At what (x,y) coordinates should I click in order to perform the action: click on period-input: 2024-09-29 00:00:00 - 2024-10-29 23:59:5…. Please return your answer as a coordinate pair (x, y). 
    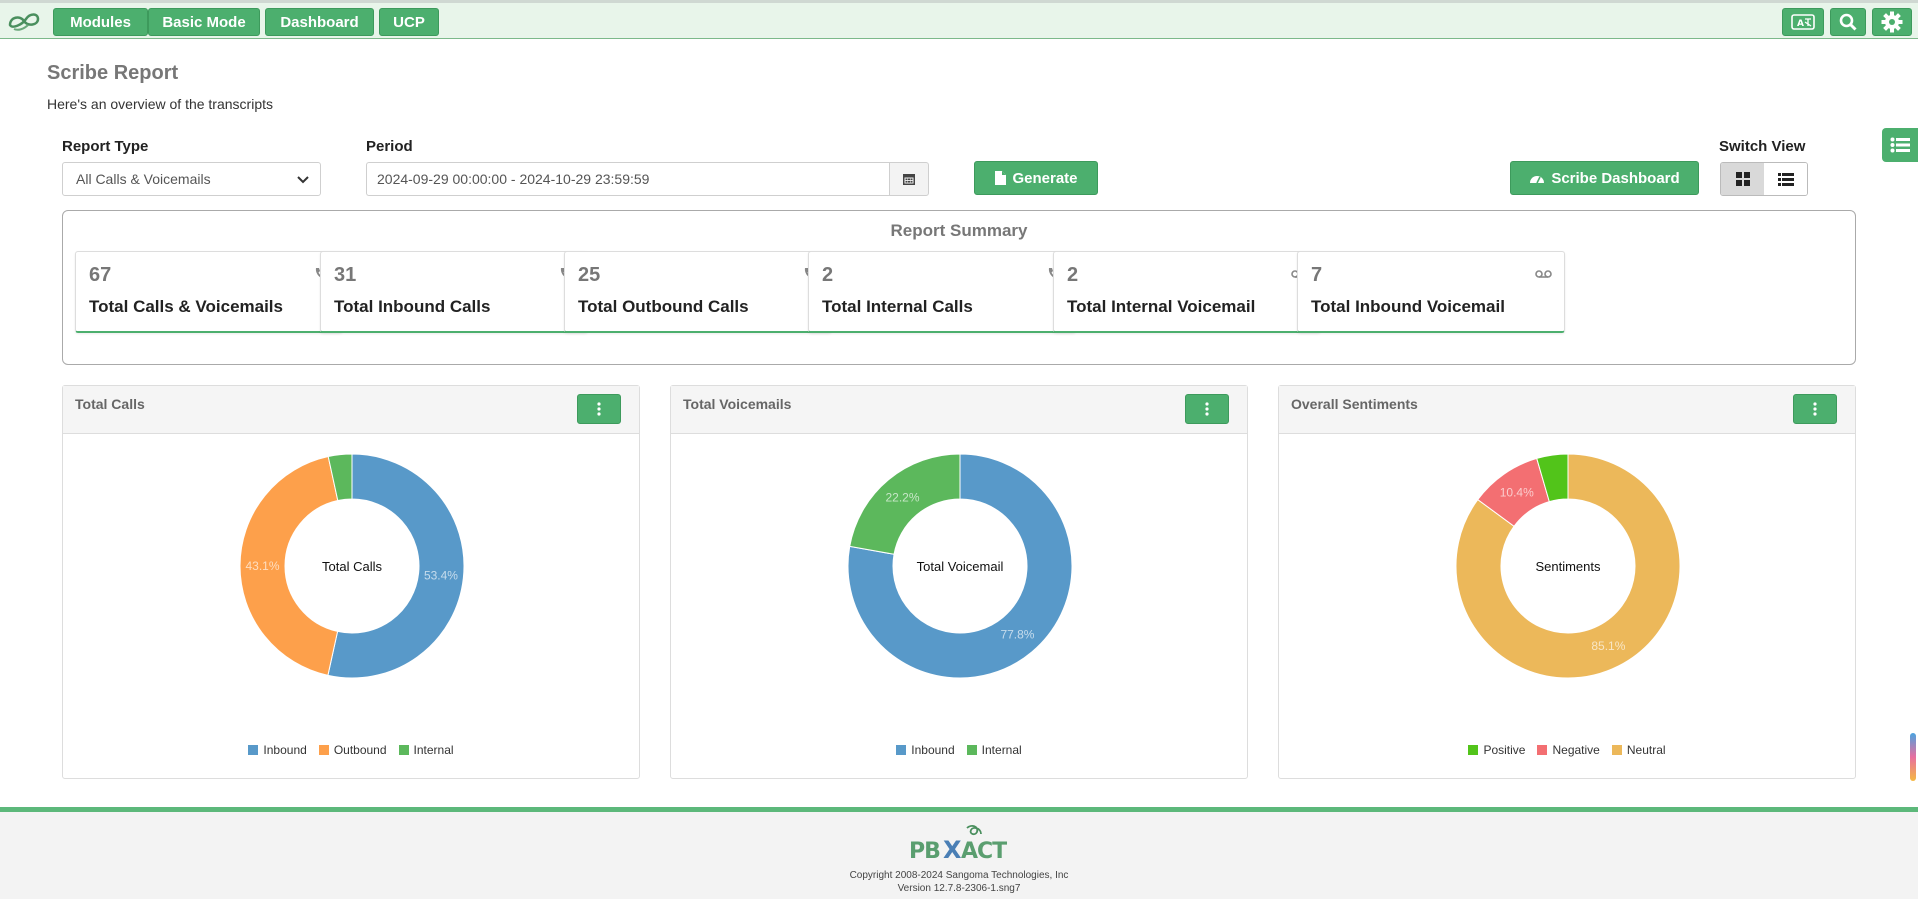
    Looking at the image, I should click on (627, 179).